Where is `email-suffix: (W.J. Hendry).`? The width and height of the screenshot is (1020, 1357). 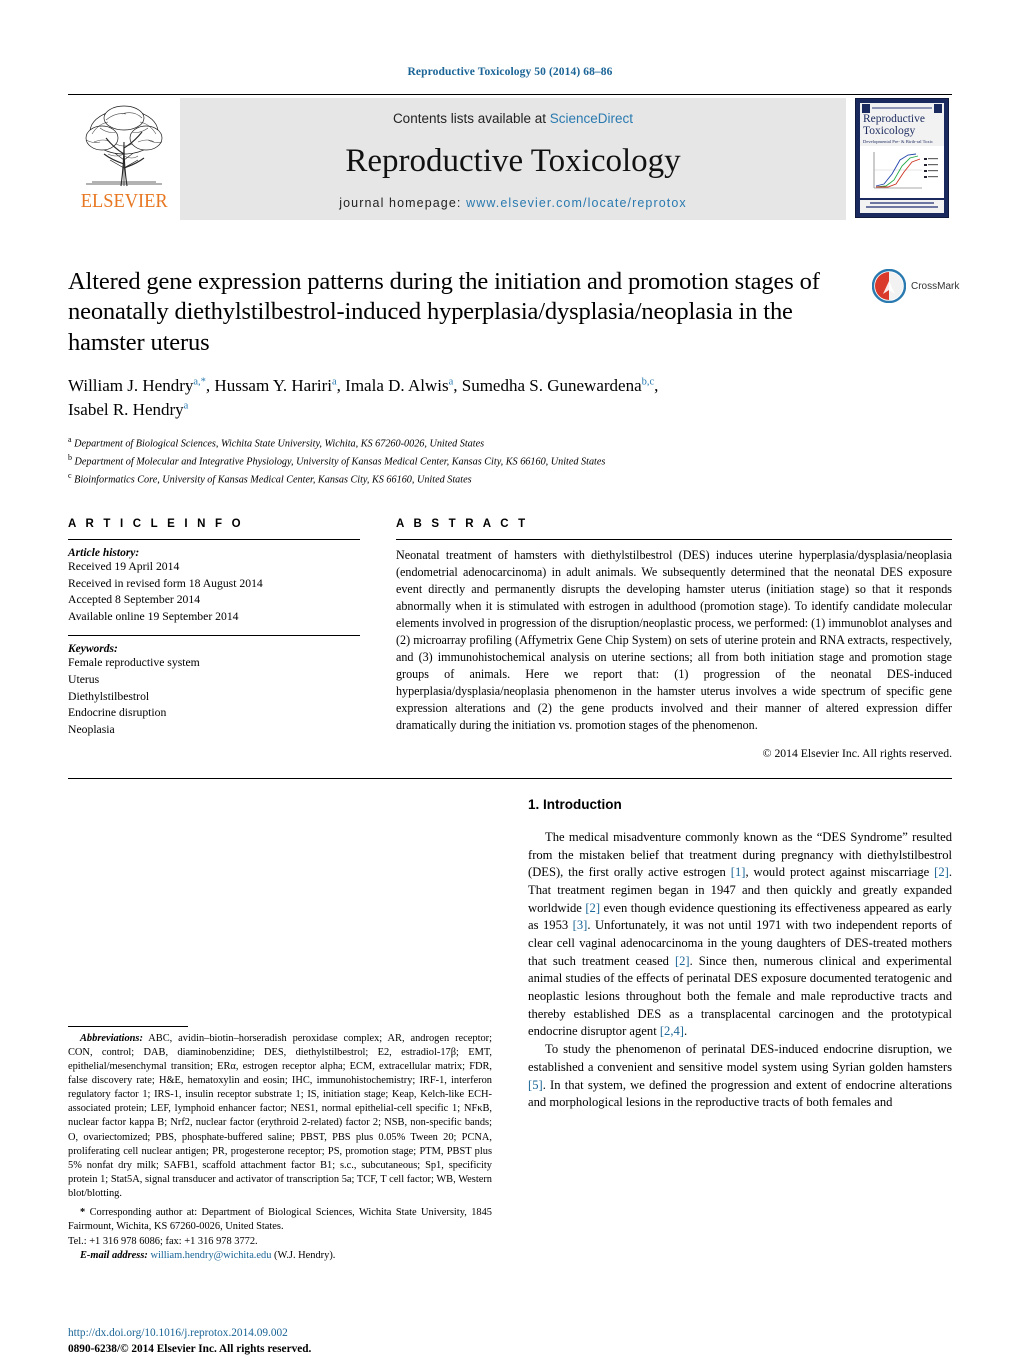
email-suffix: (W.J. Hendry). is located at coordinates (305, 1255).